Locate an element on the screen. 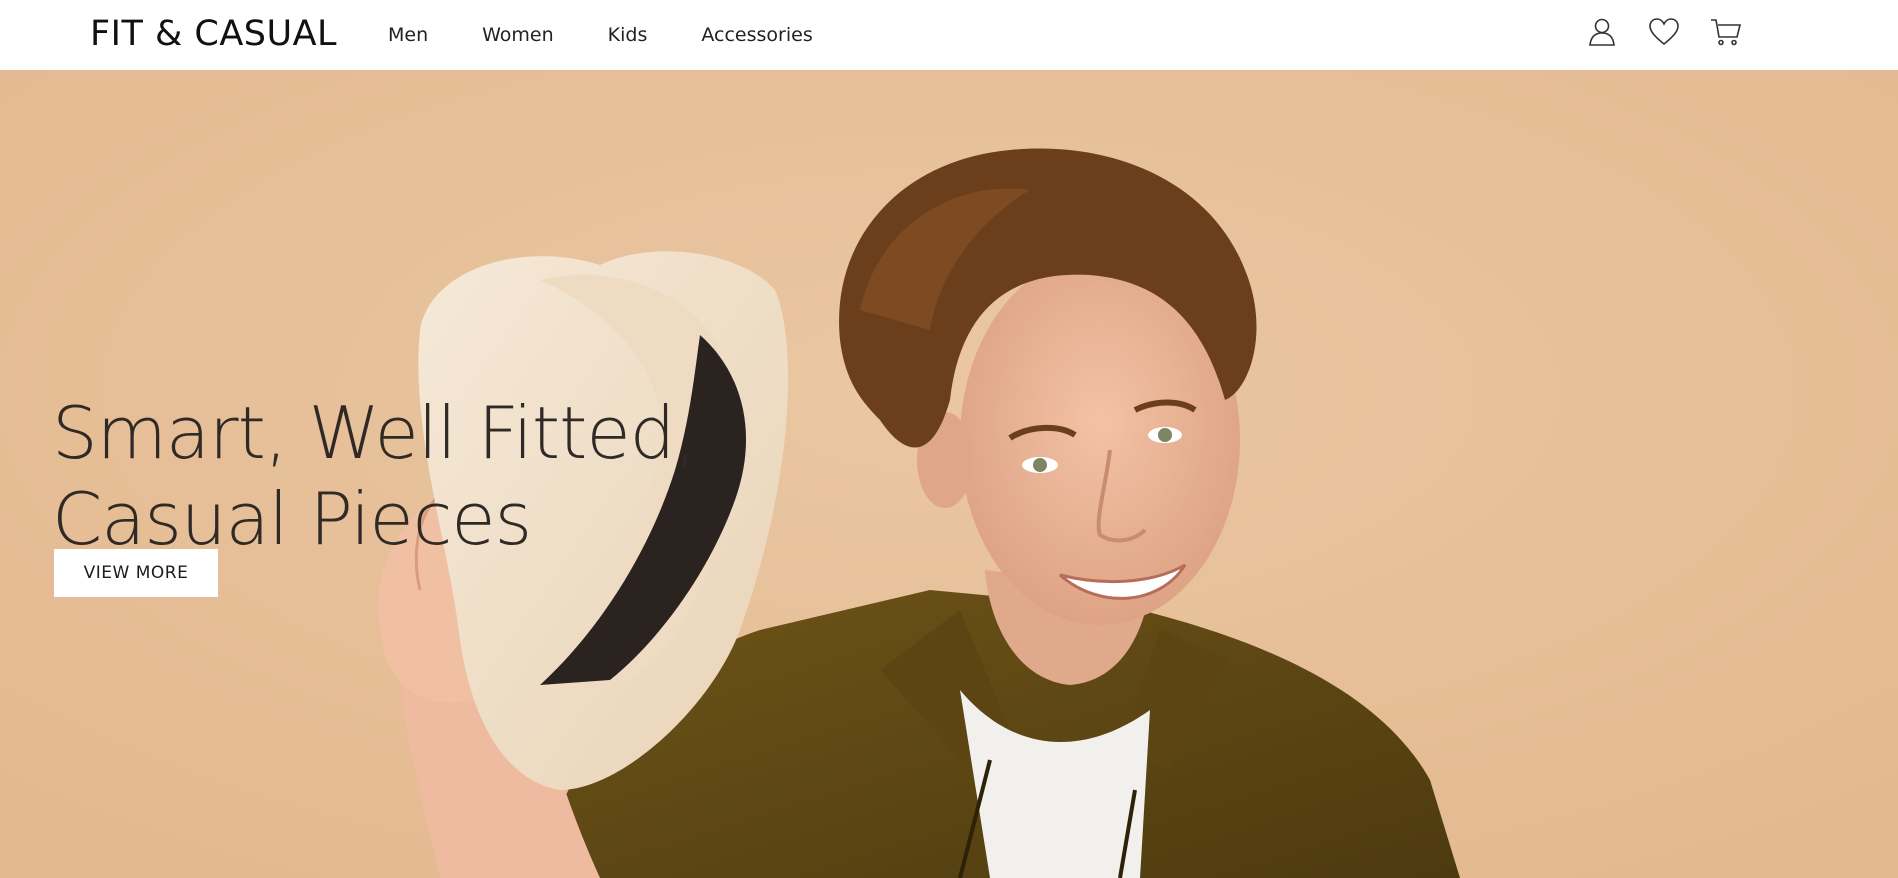 The height and width of the screenshot is (878, 1898). nav-item-accessories: Accessories is located at coordinates (756, 35).